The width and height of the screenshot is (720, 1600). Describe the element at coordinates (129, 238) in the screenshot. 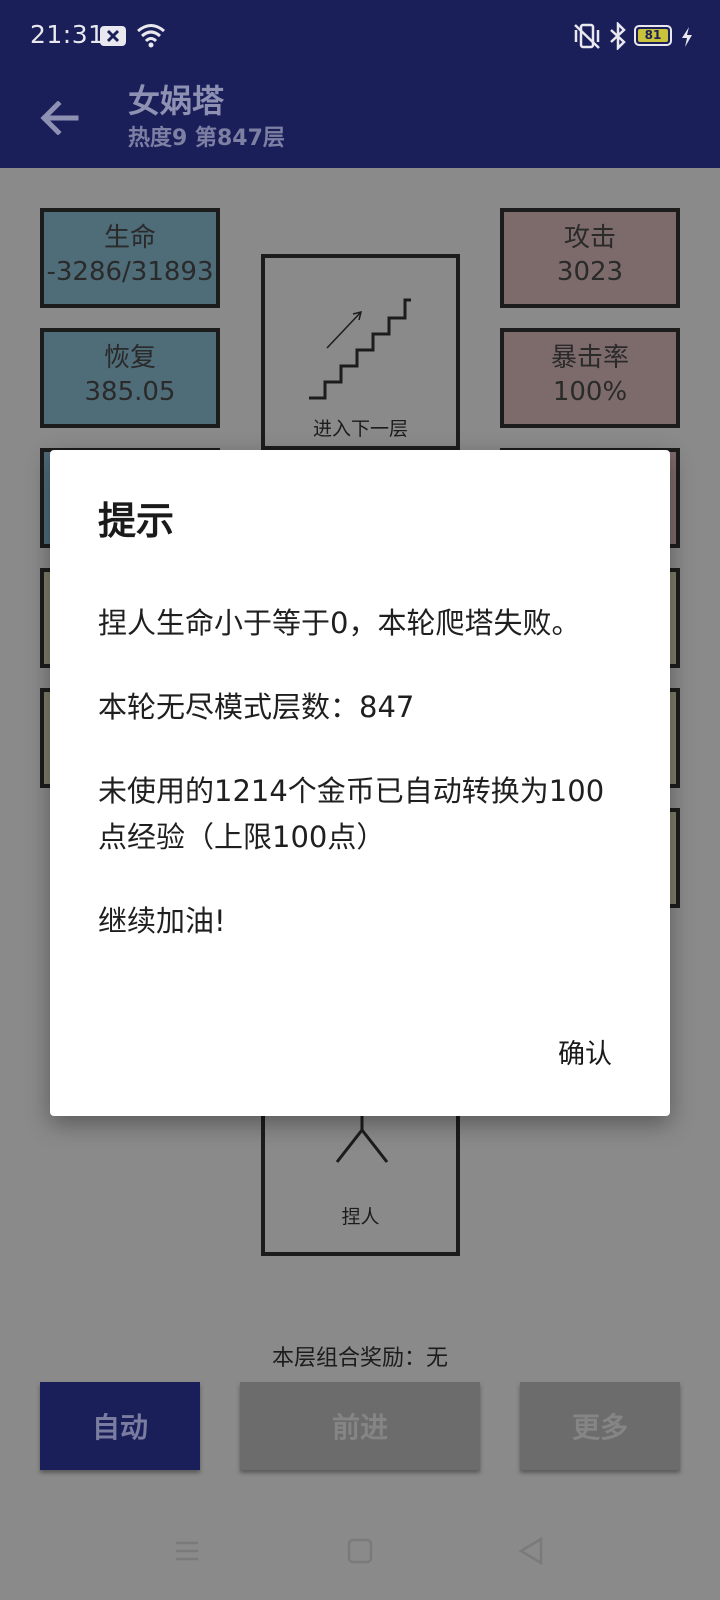

I see `stat-hp-label: 生命` at that location.